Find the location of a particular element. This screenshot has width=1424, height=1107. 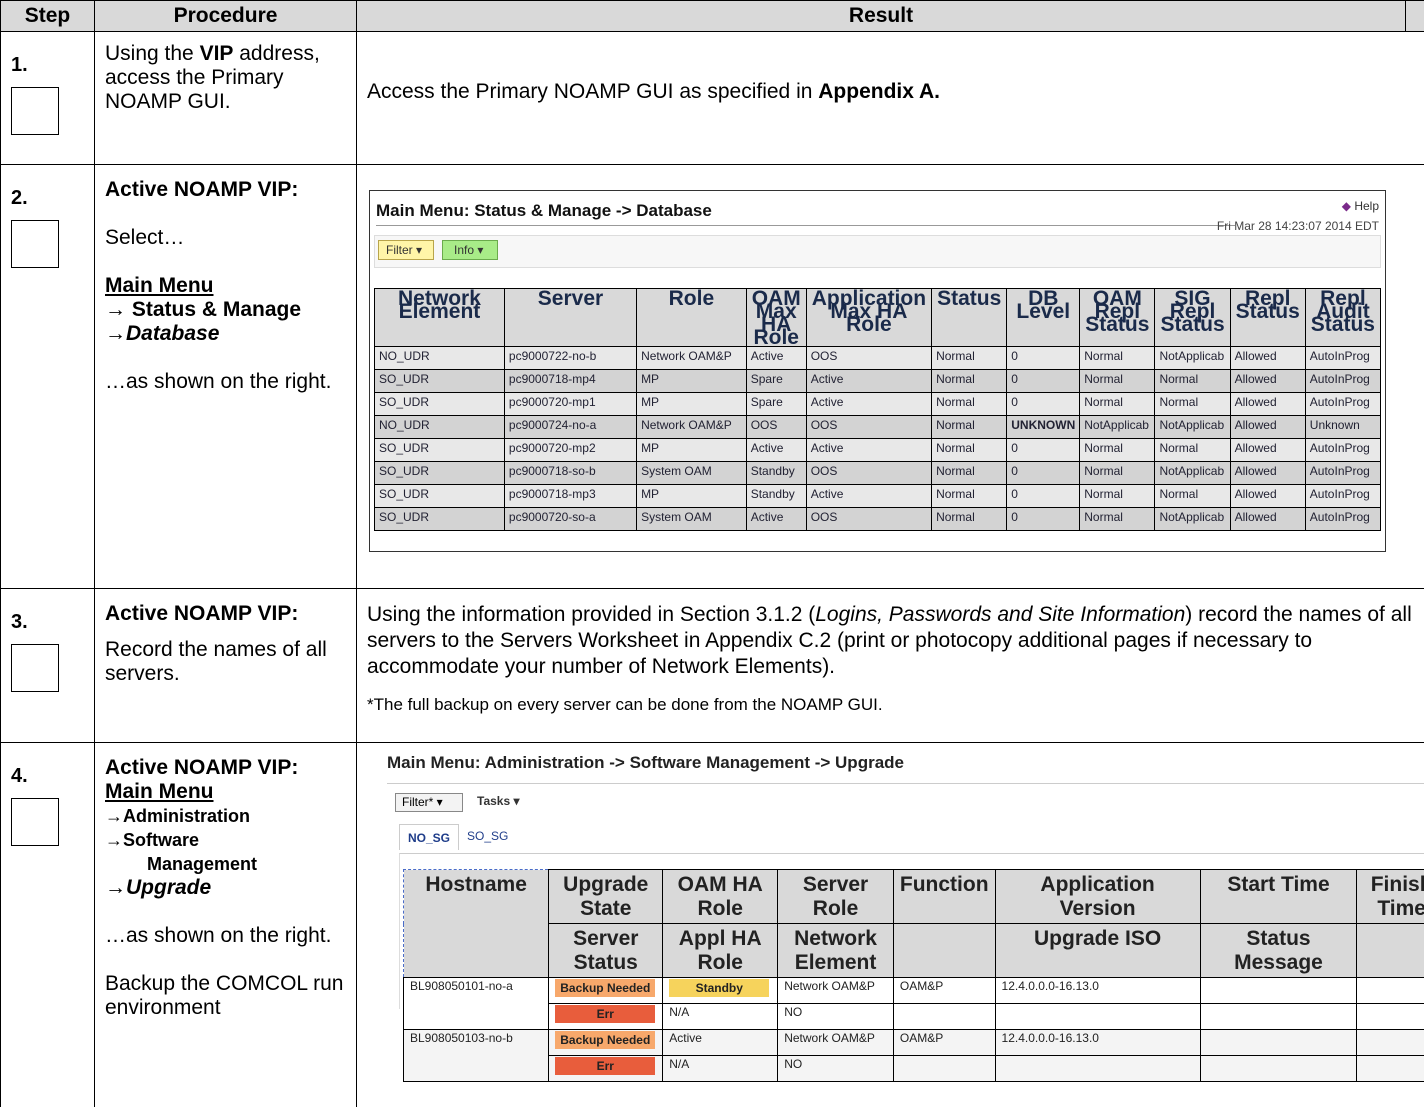

column-header: OAM Max HA Role is located at coordinates (776, 318).